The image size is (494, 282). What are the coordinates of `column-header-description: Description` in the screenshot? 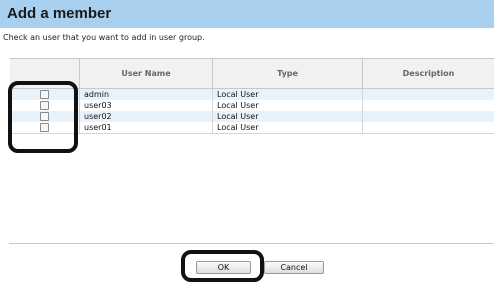 It's located at (428, 73).